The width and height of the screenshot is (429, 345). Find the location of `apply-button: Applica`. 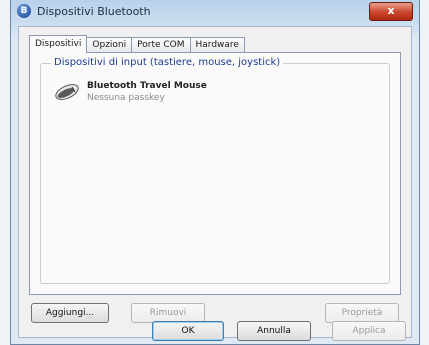

apply-button: Applica is located at coordinates (369, 331).